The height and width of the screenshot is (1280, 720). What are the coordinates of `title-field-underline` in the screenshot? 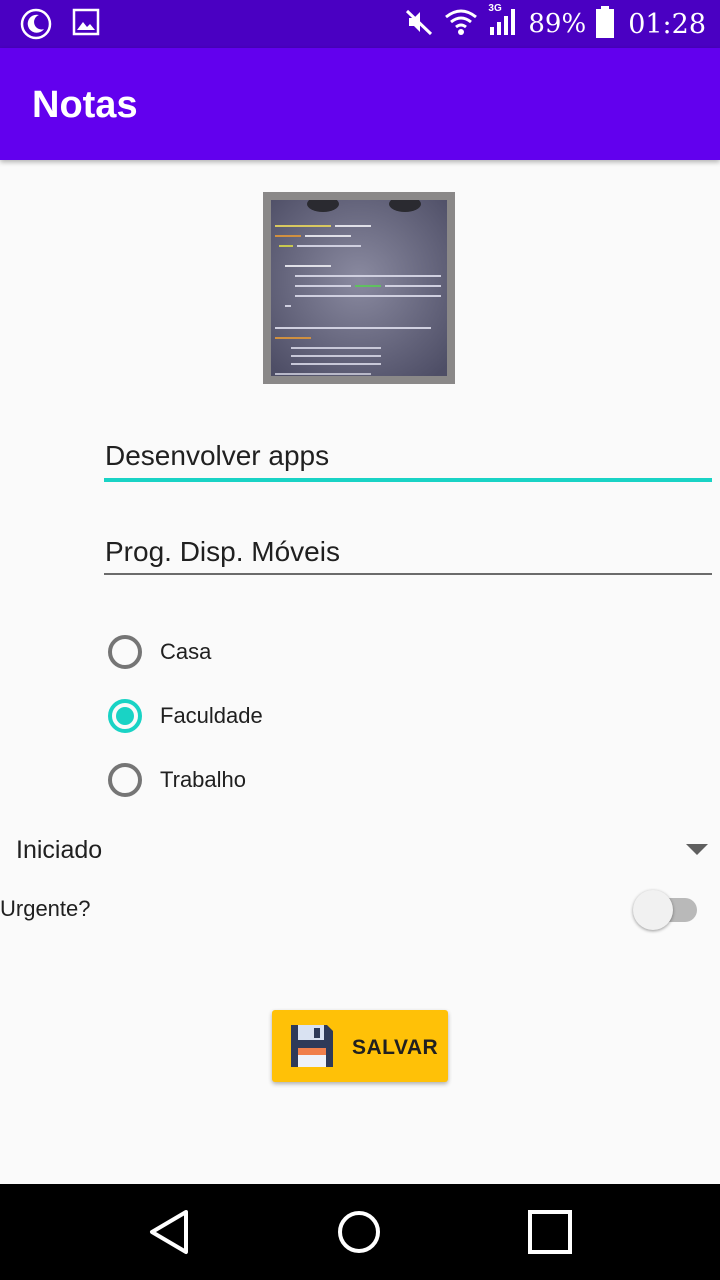 It's located at (408, 480).